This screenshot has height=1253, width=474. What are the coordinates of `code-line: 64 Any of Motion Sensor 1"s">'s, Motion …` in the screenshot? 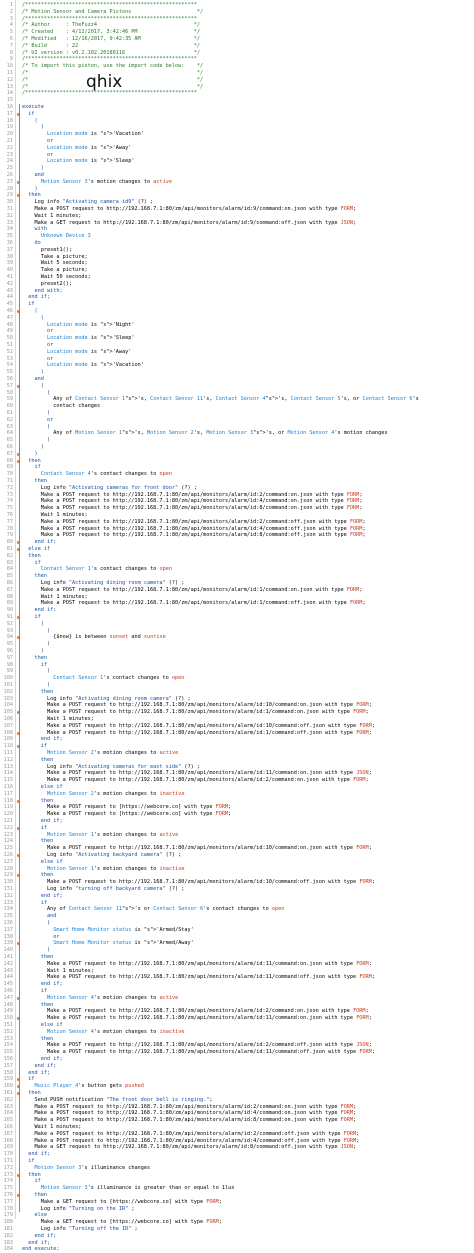 It's located at (237, 433).